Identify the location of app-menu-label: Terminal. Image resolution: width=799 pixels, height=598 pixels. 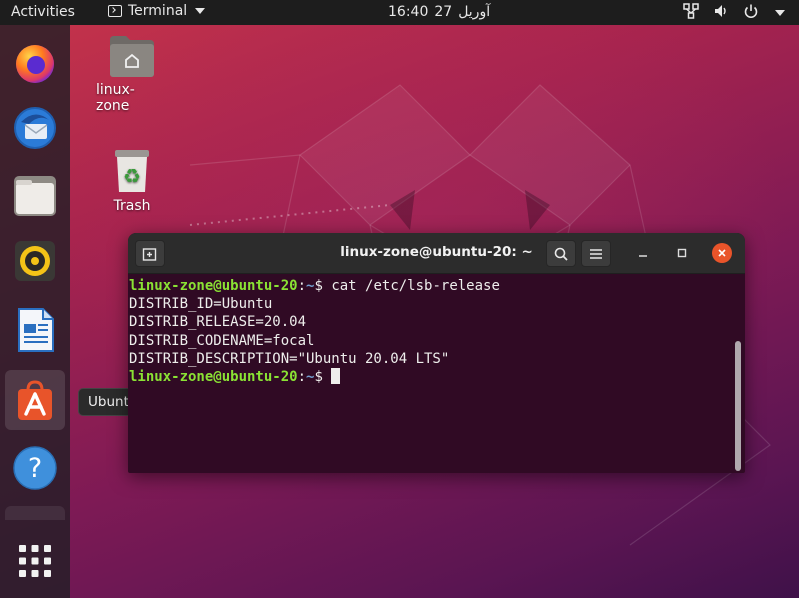
(158, 11).